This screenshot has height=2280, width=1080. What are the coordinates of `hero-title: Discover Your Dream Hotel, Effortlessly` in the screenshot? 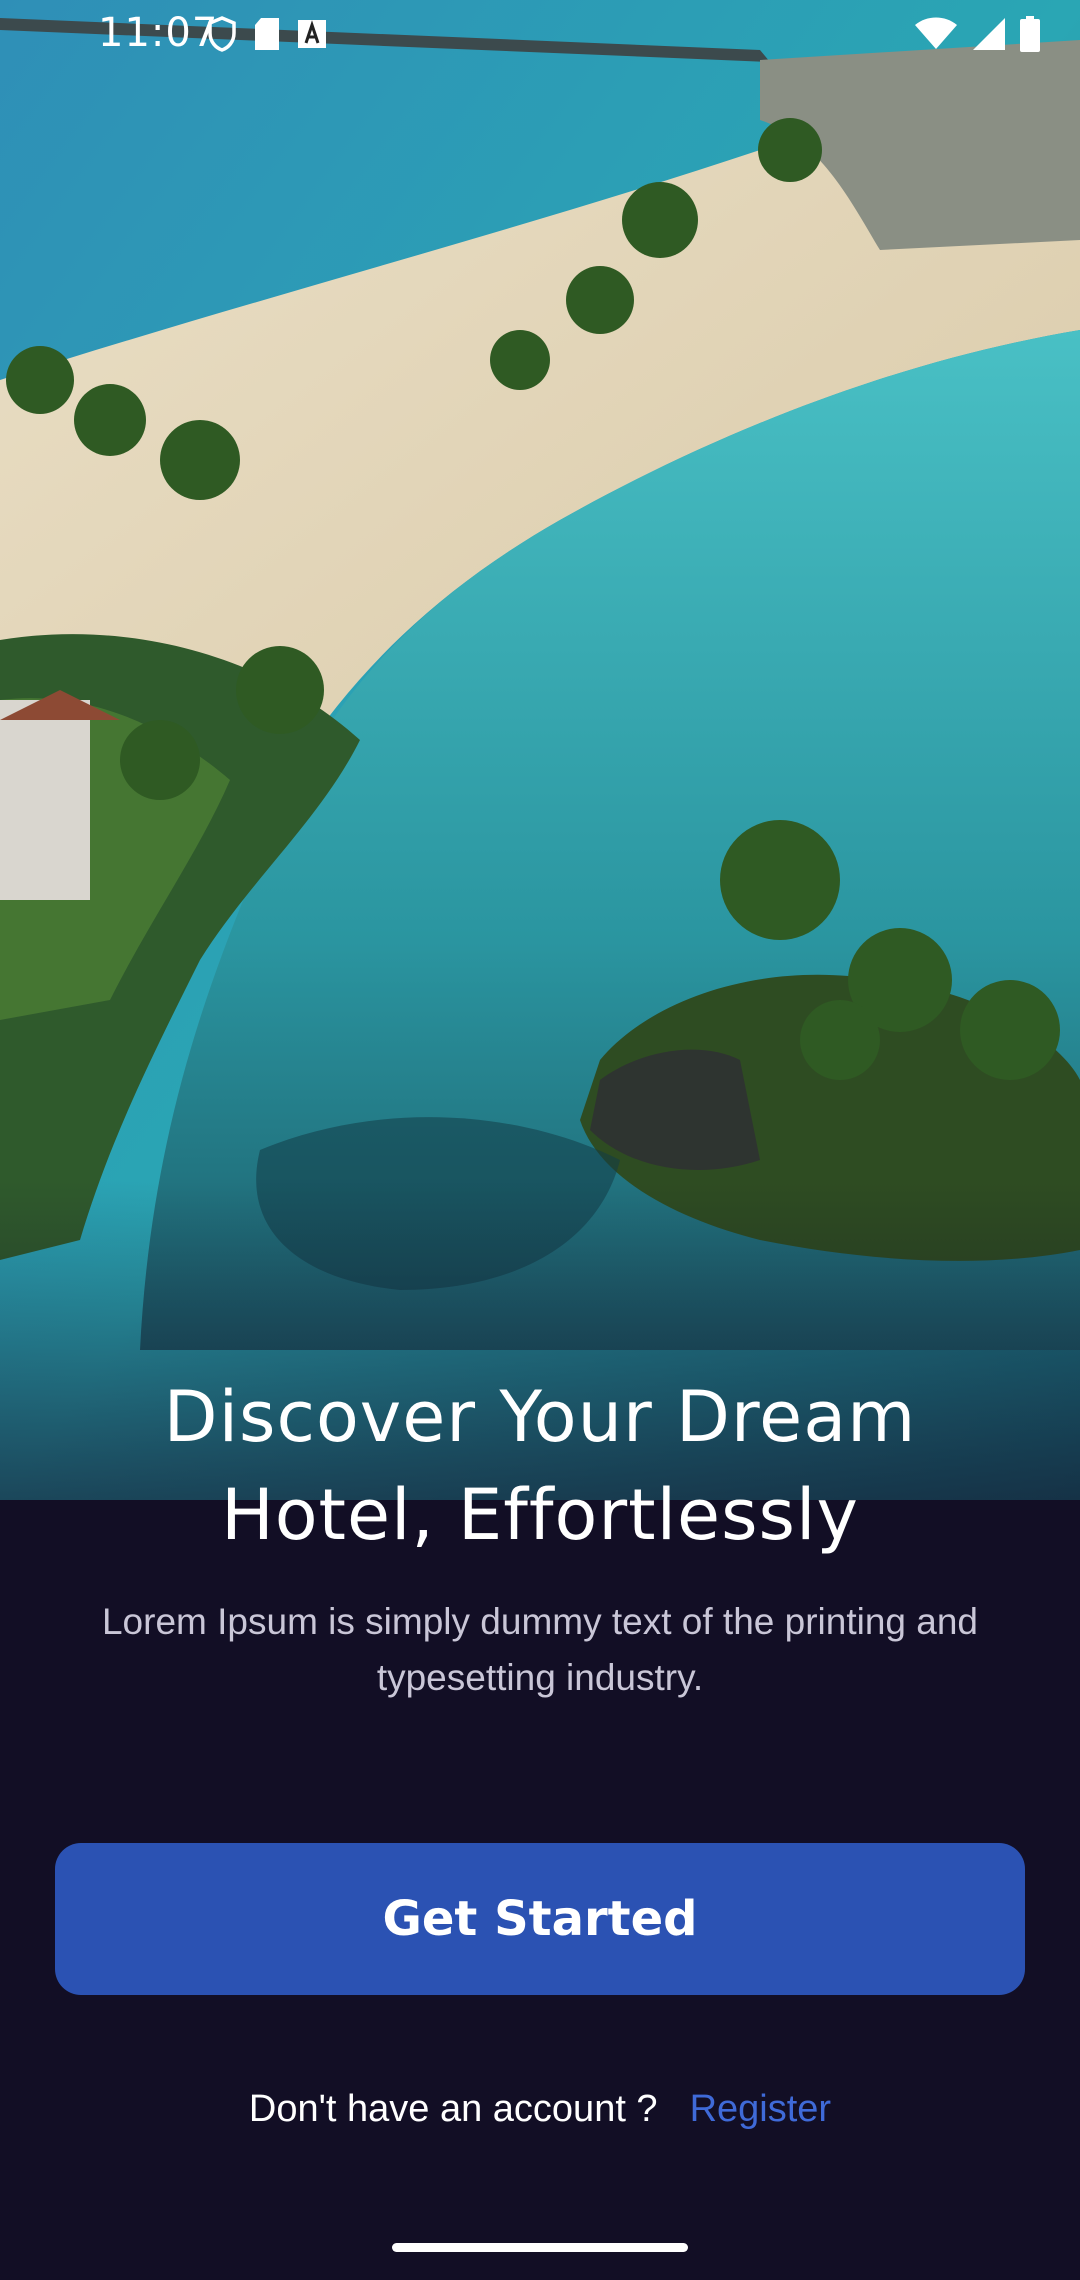 It's located at (540, 1466).